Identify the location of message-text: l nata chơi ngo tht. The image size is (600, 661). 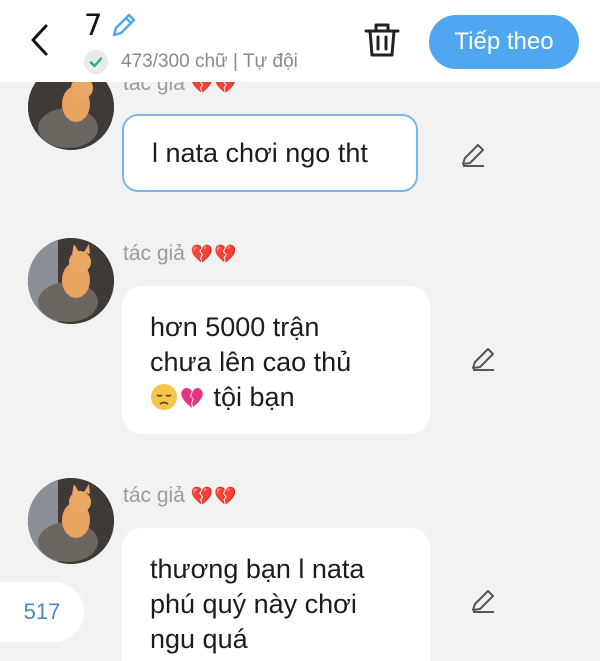
(260, 153).